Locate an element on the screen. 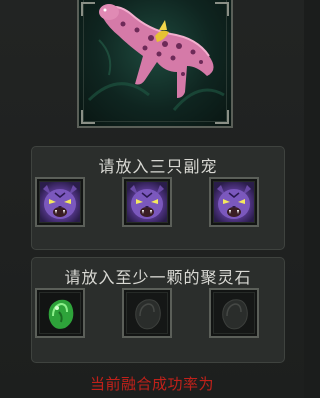 The height and width of the screenshot is (398, 320). sub-pets-title: 请放入三只副宠 is located at coordinates (158, 166).